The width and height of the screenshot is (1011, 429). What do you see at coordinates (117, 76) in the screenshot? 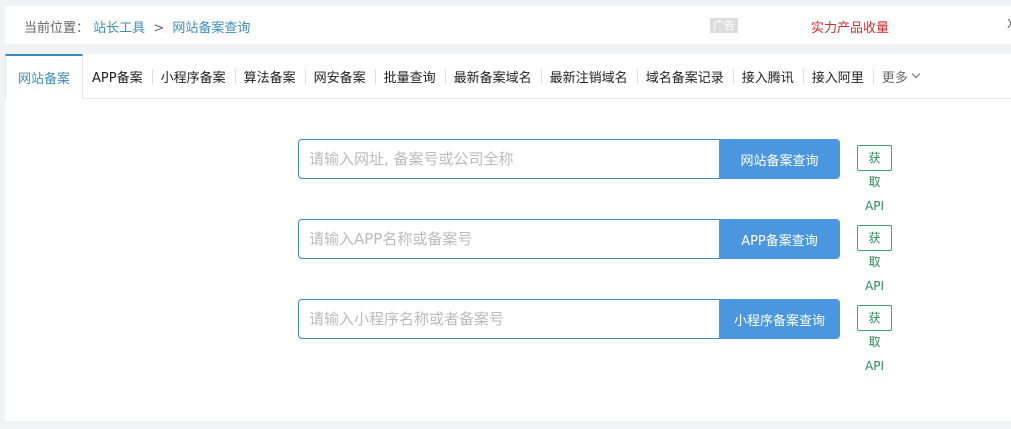
I see `tab-app-icp: APP备案` at bounding box center [117, 76].